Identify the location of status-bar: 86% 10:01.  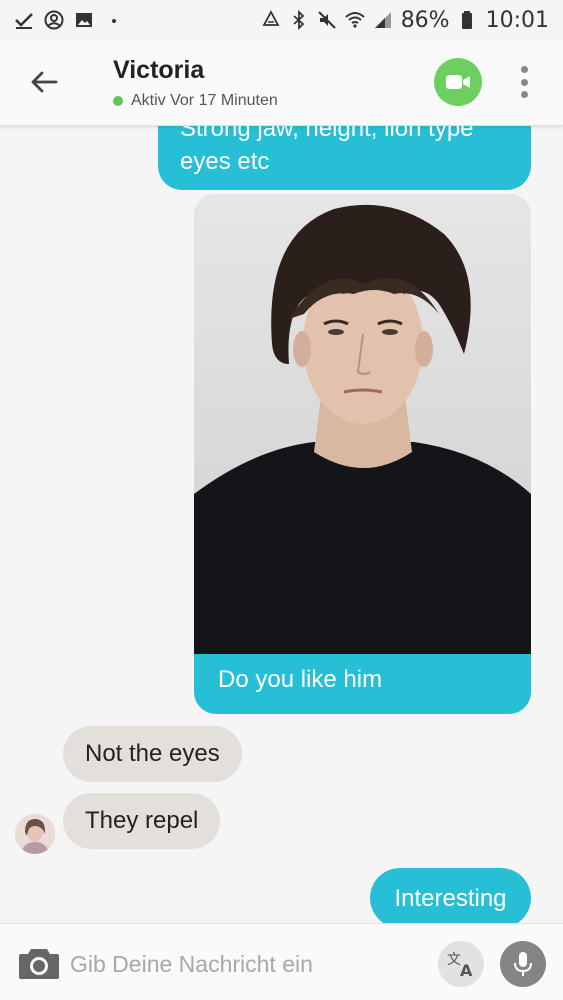
(281, 20).